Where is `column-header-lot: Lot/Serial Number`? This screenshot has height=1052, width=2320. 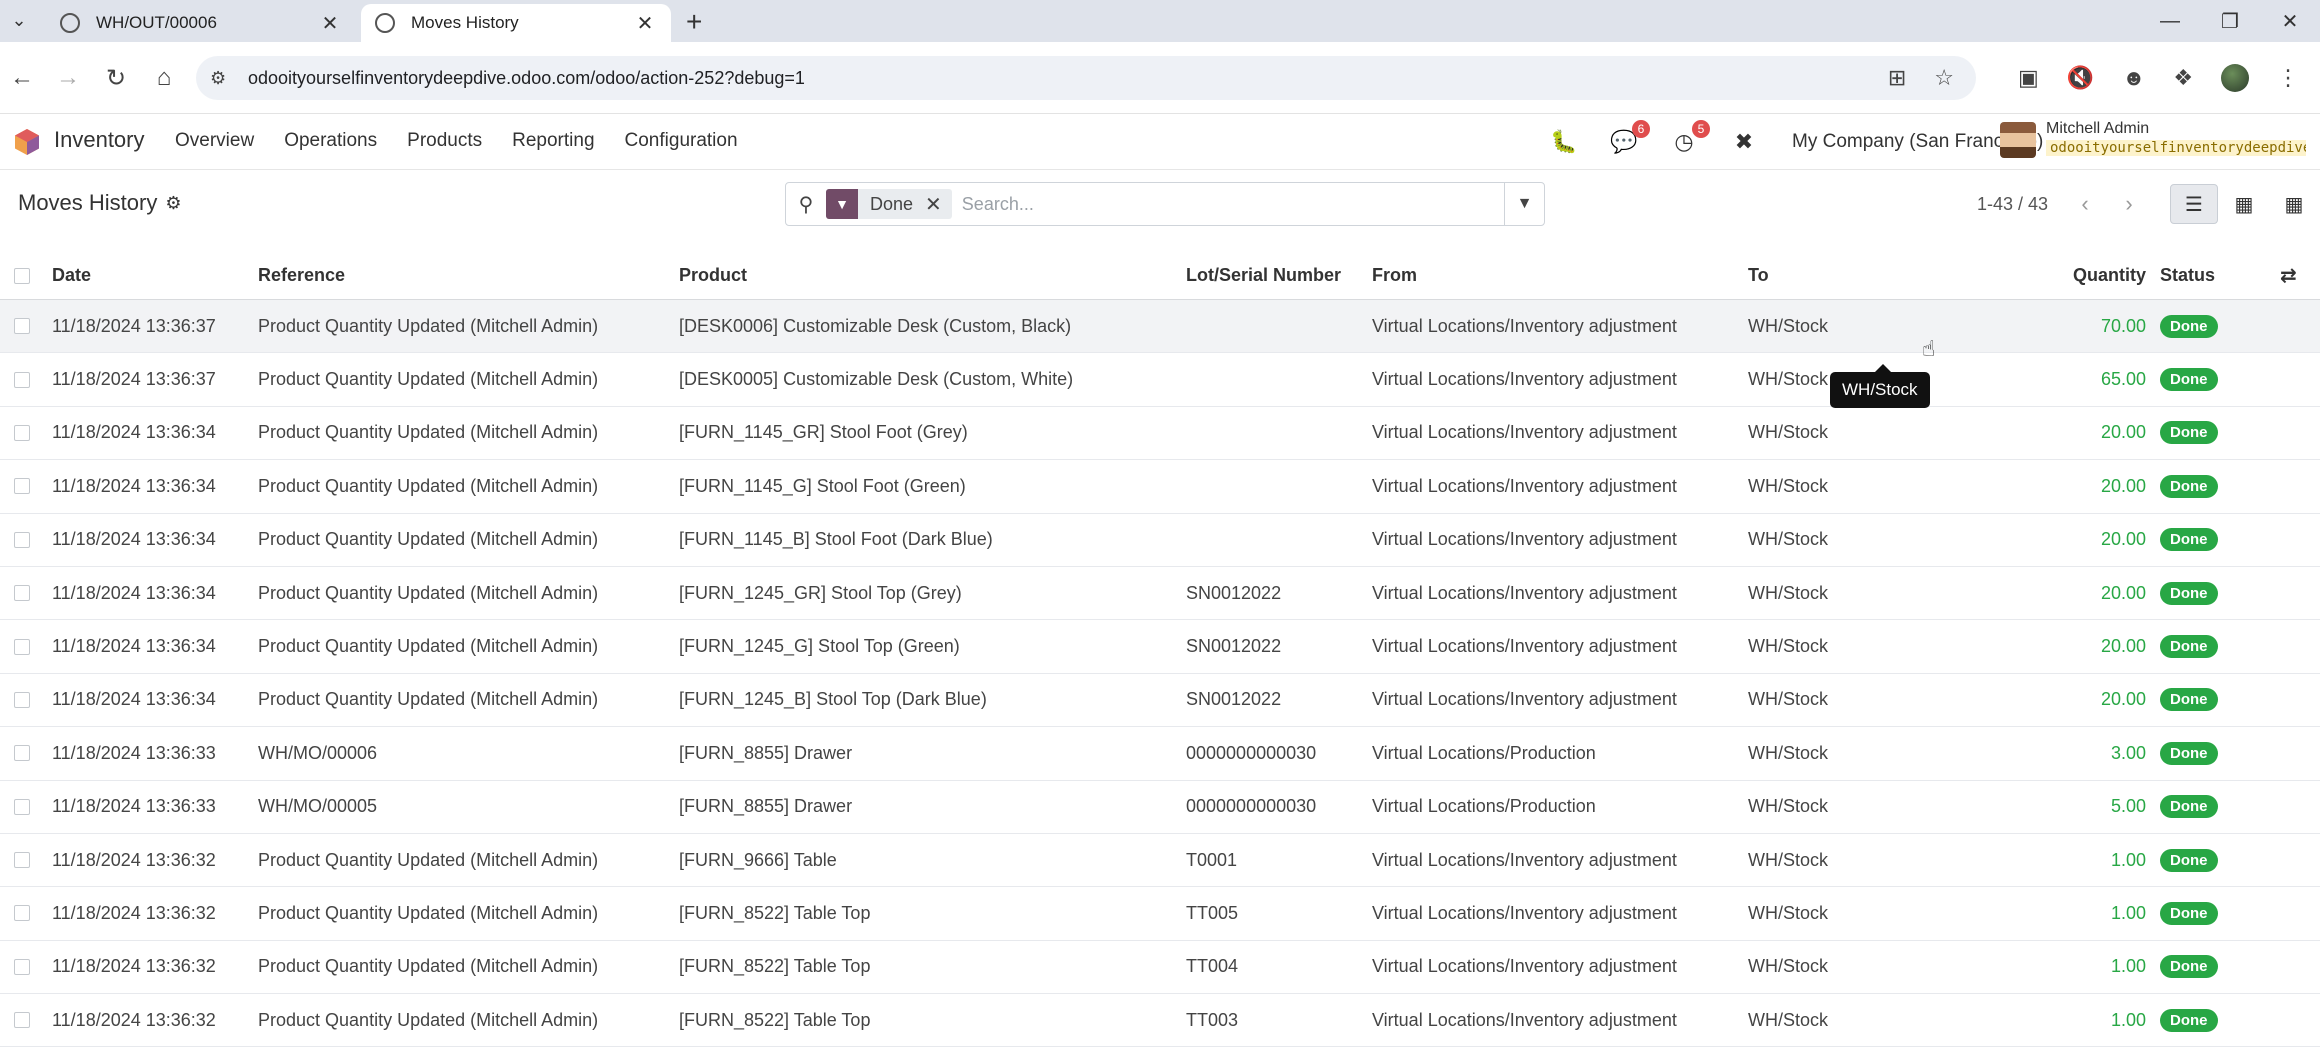
column-header-lot: Lot/Serial Number is located at coordinates (1263, 275).